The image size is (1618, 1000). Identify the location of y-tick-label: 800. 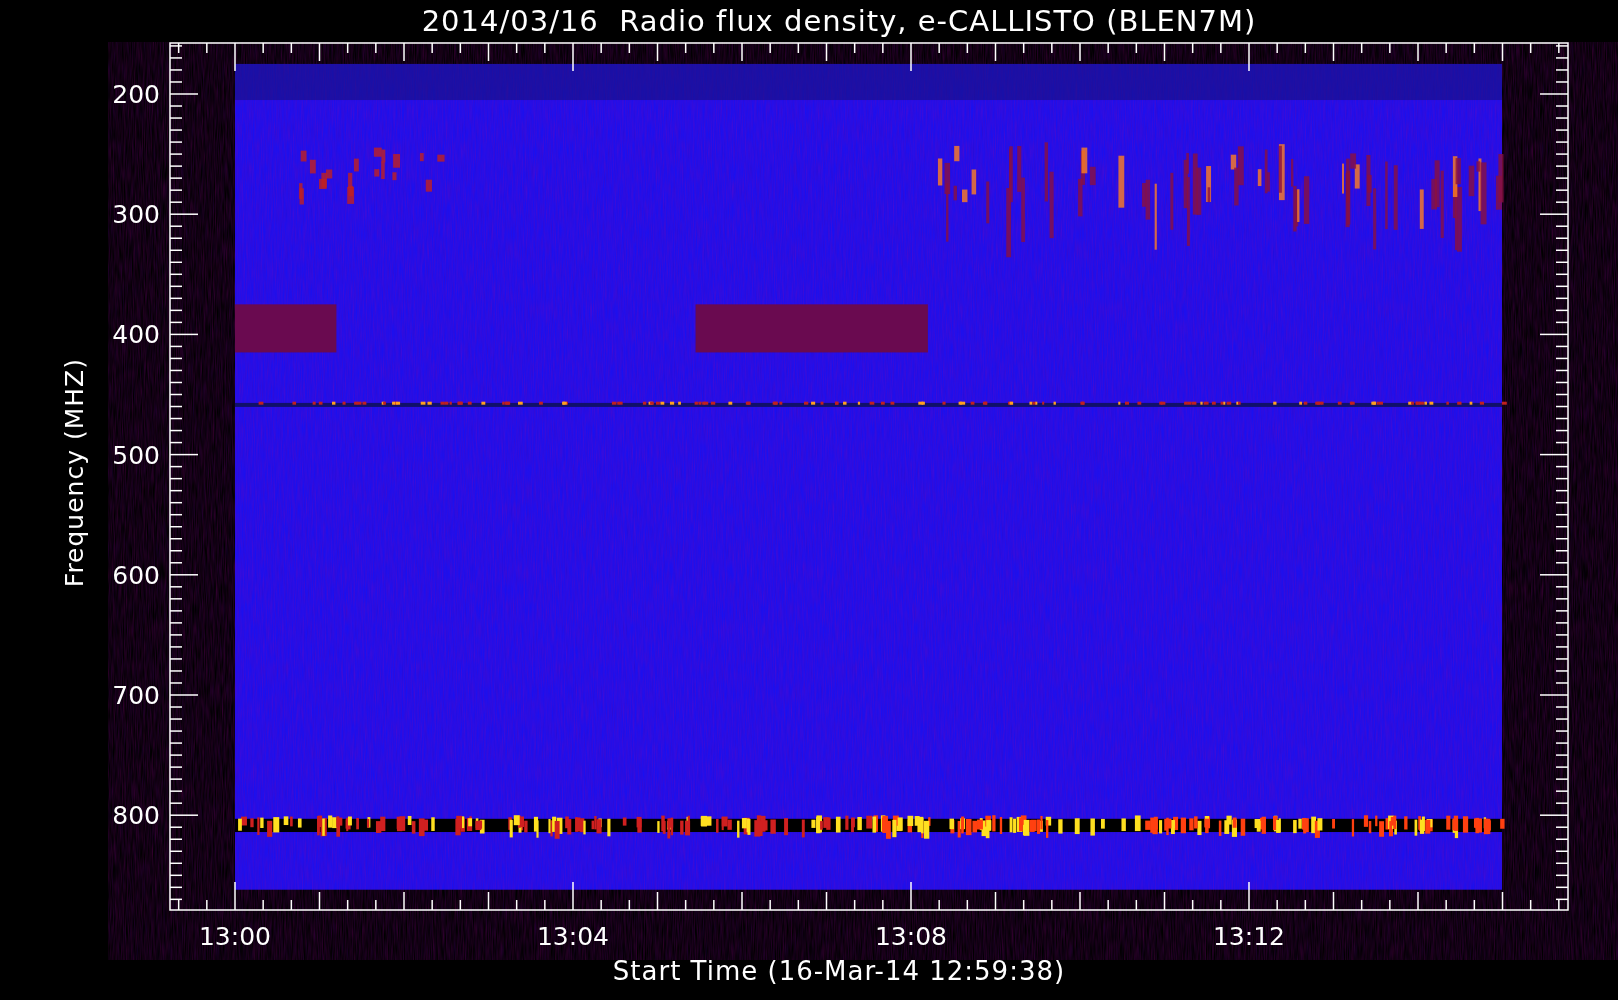
(136, 816).